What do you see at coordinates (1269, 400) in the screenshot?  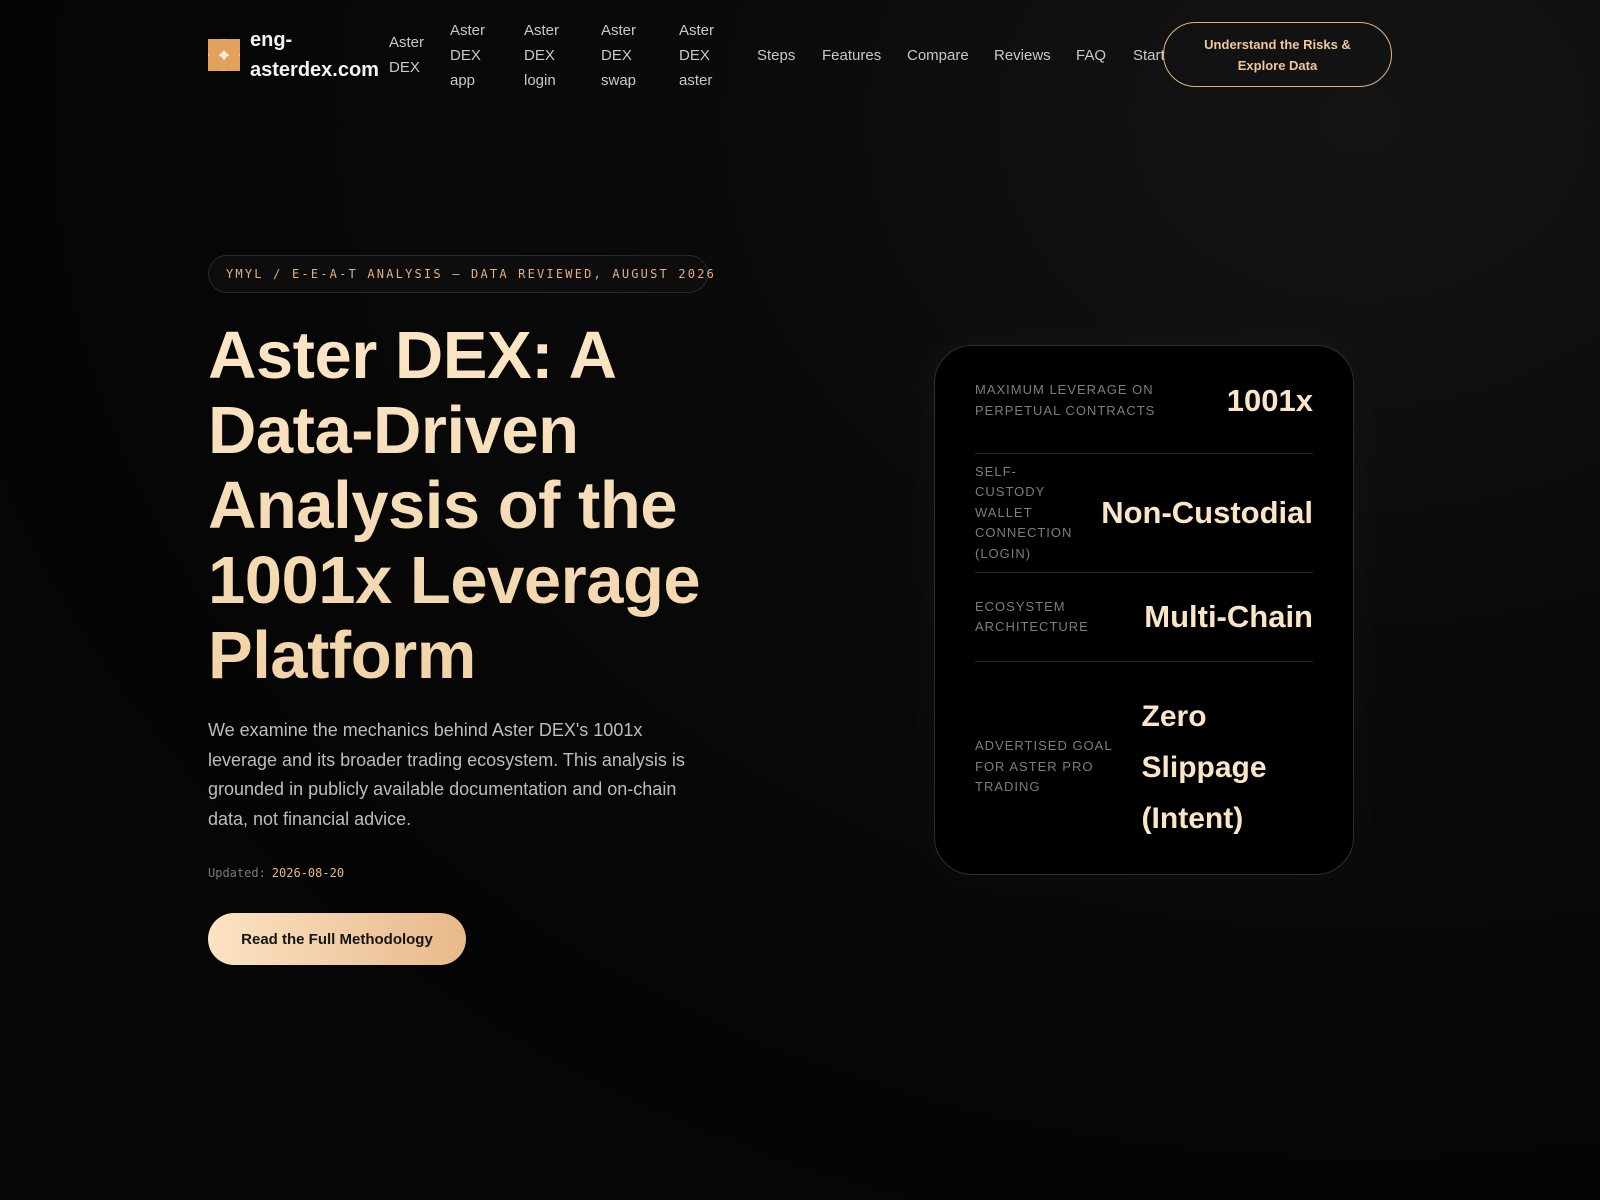 I see `stat-value: 1001x` at bounding box center [1269, 400].